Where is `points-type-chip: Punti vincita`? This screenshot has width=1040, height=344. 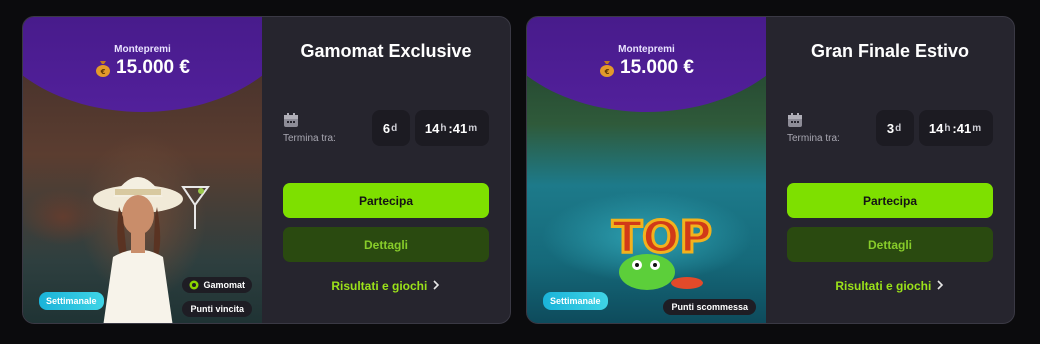 points-type-chip: Punti vincita is located at coordinates (217, 309).